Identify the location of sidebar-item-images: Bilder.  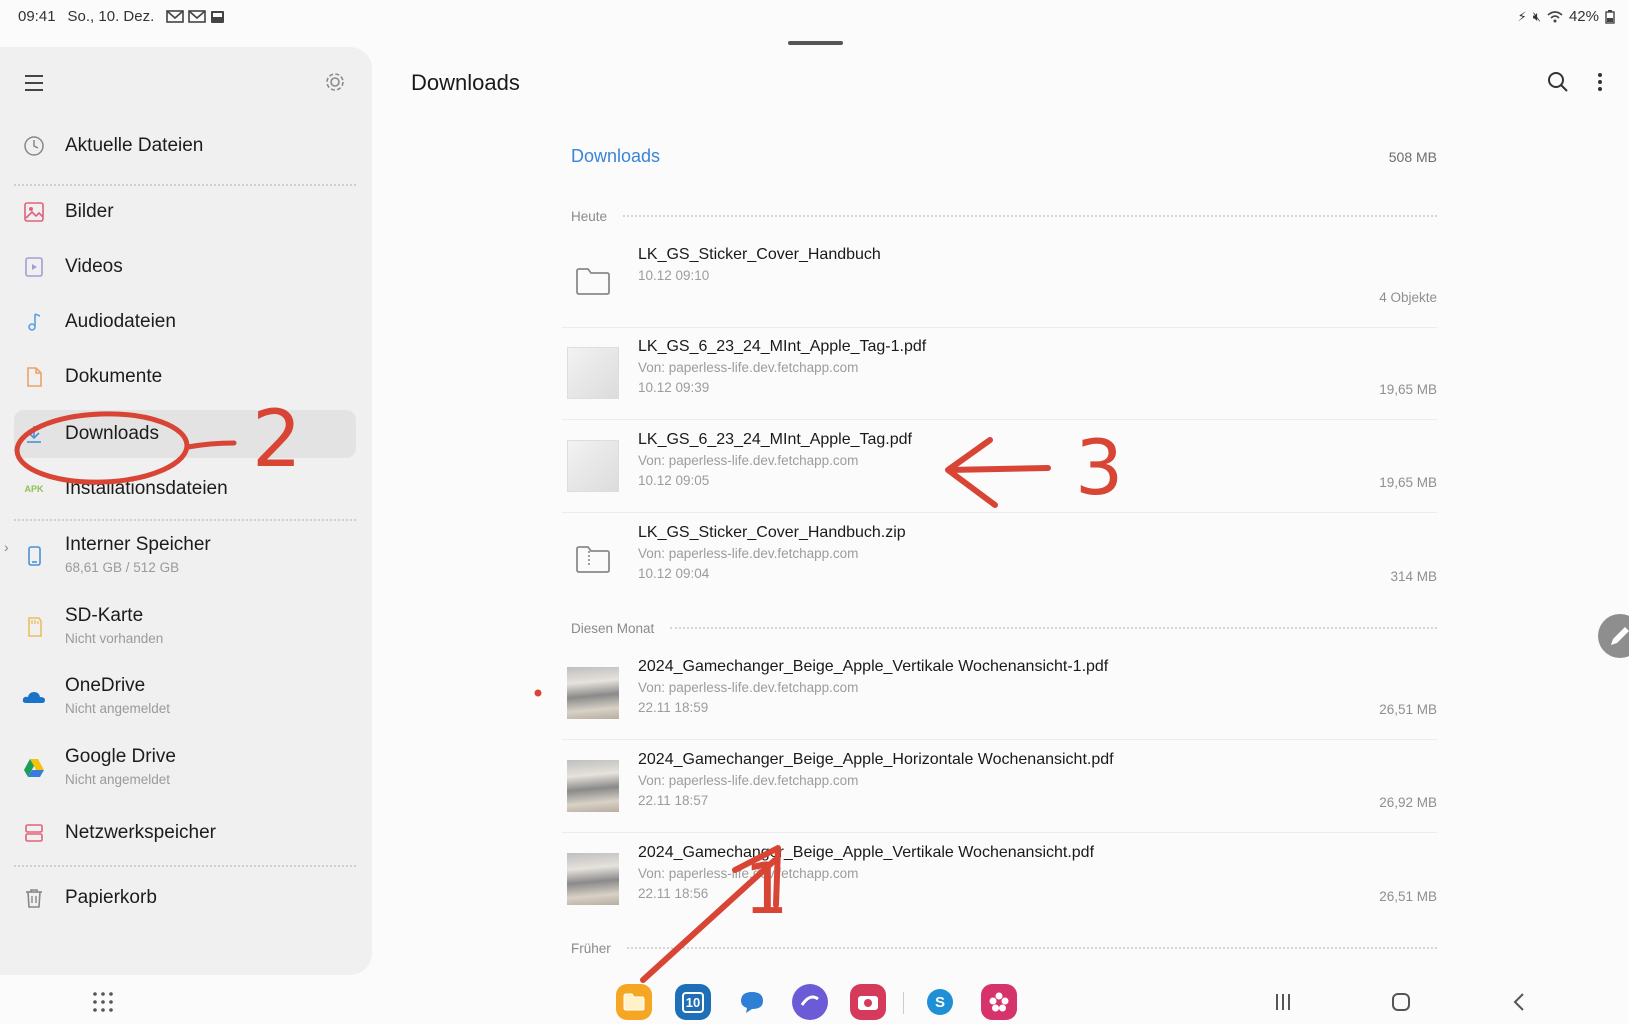
(185, 212).